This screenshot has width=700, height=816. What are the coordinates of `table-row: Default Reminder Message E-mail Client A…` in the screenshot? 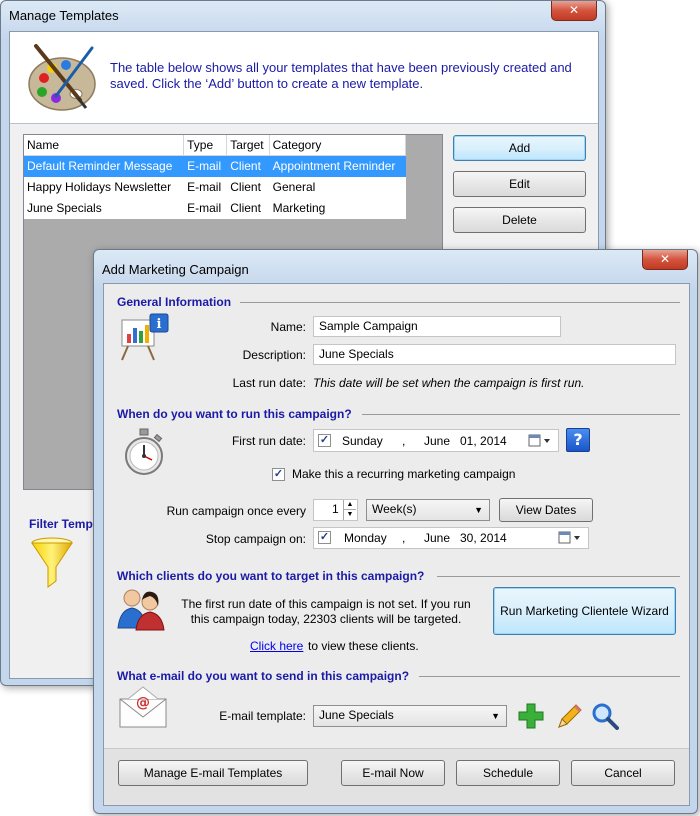 It's located at (215, 166).